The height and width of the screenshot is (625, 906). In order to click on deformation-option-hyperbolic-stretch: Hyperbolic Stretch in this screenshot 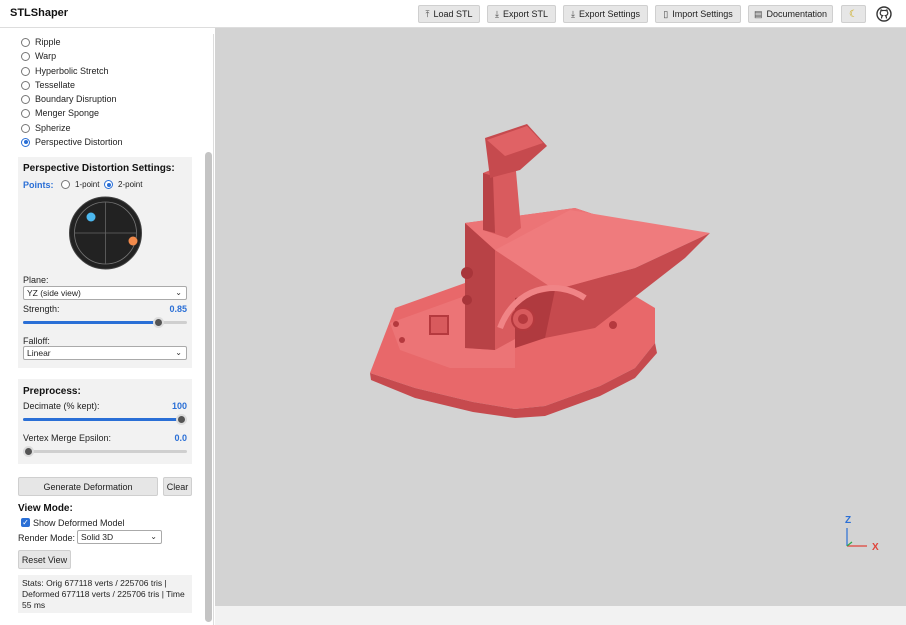, I will do `click(65, 71)`.